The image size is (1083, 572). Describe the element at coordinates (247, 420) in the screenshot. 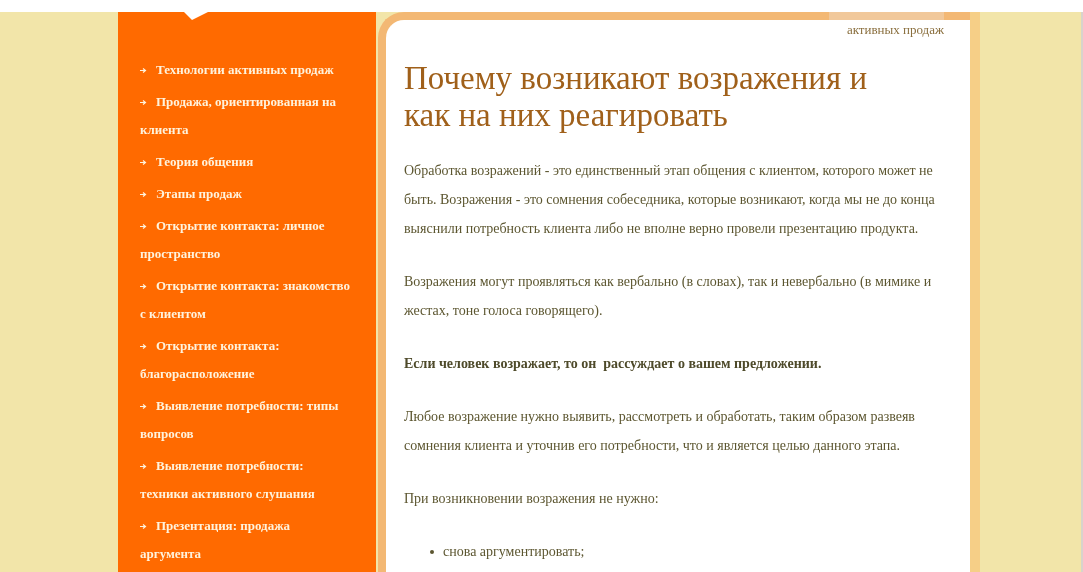

I see `sidebar-link: Выявление потребности: типы вопросов` at that location.